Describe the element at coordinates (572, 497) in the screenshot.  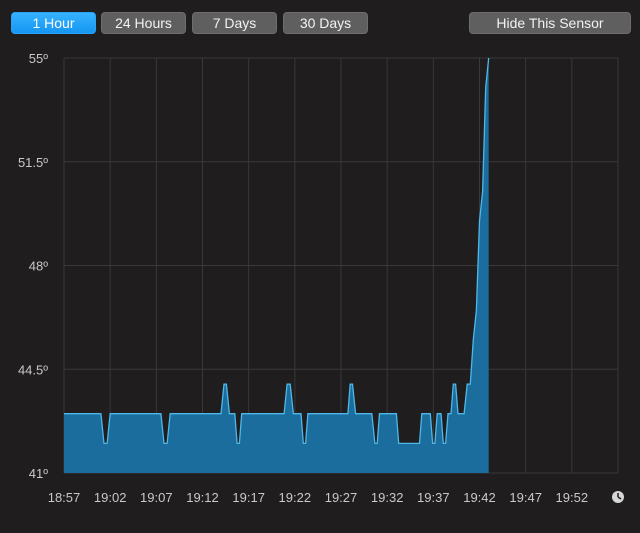
I see `x-tick-label: 19:52` at that location.